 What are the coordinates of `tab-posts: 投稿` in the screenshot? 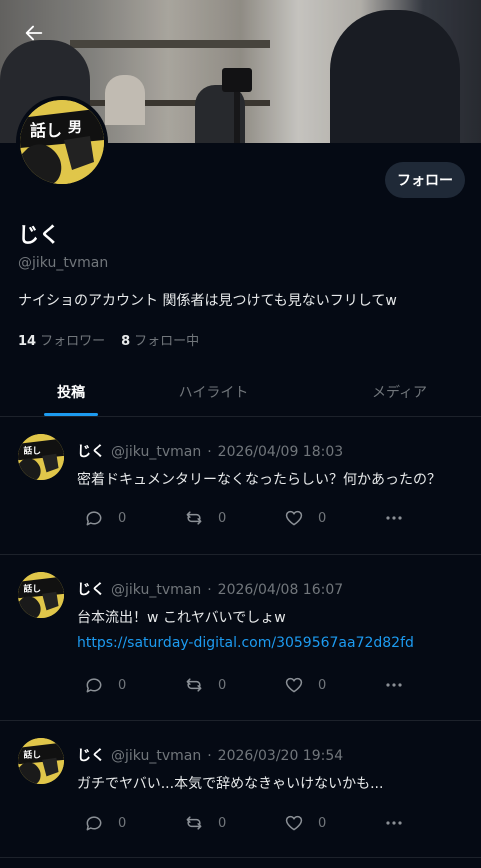 It's located at (71, 391).